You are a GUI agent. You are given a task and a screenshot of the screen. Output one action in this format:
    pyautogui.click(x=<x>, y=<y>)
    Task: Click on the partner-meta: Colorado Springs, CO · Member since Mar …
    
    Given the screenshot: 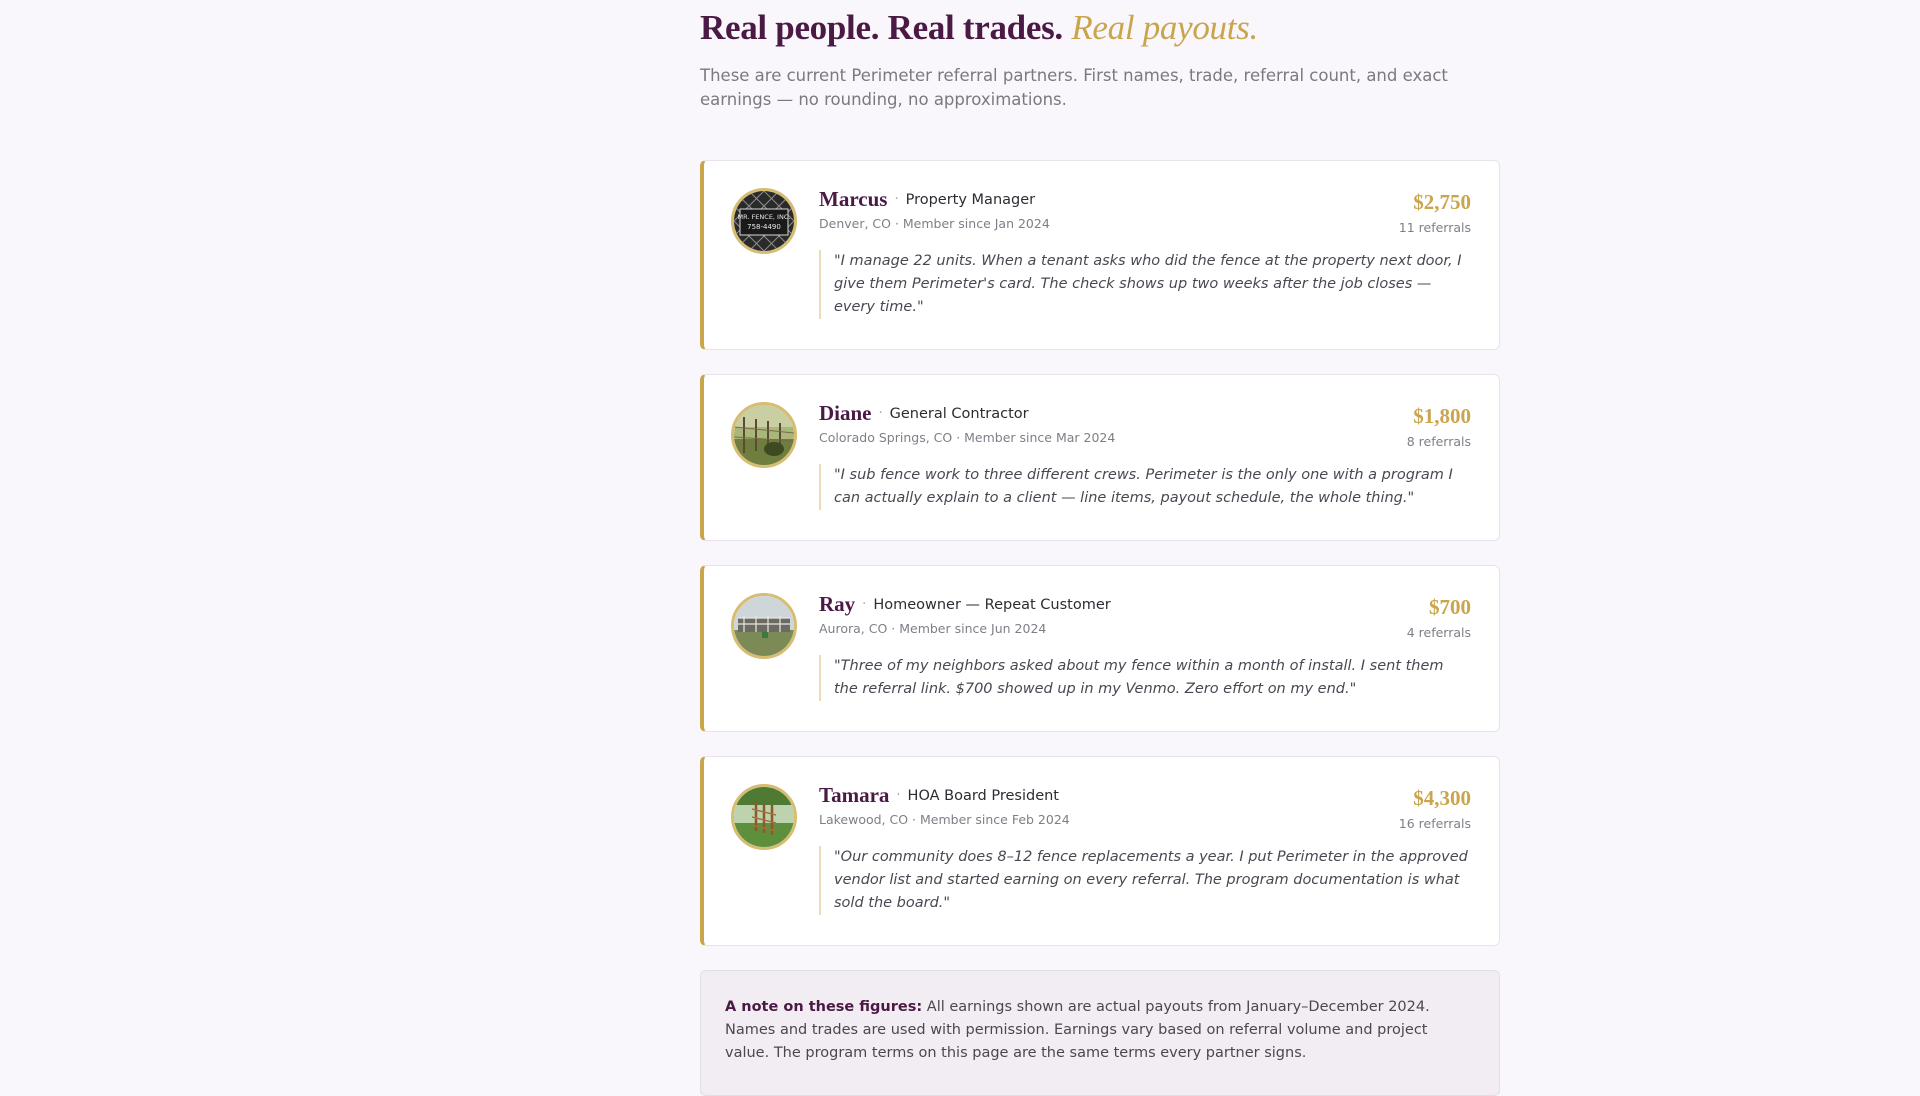 What is the action you would take?
    pyautogui.click(x=967, y=437)
    